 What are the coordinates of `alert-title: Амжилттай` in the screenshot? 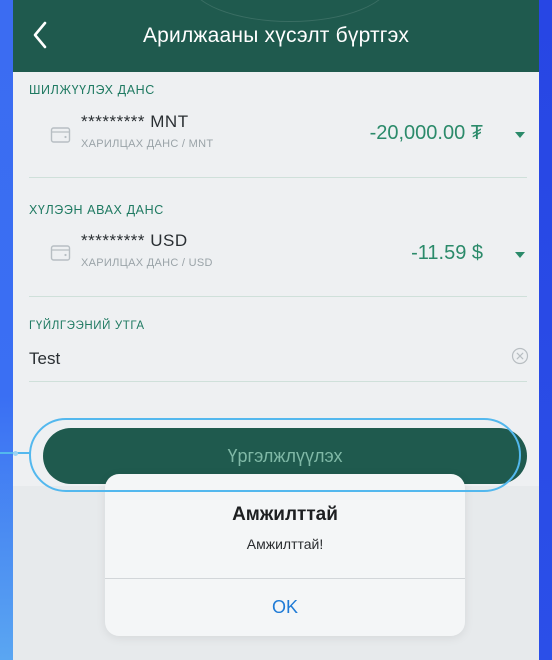 It's located at (285, 514).